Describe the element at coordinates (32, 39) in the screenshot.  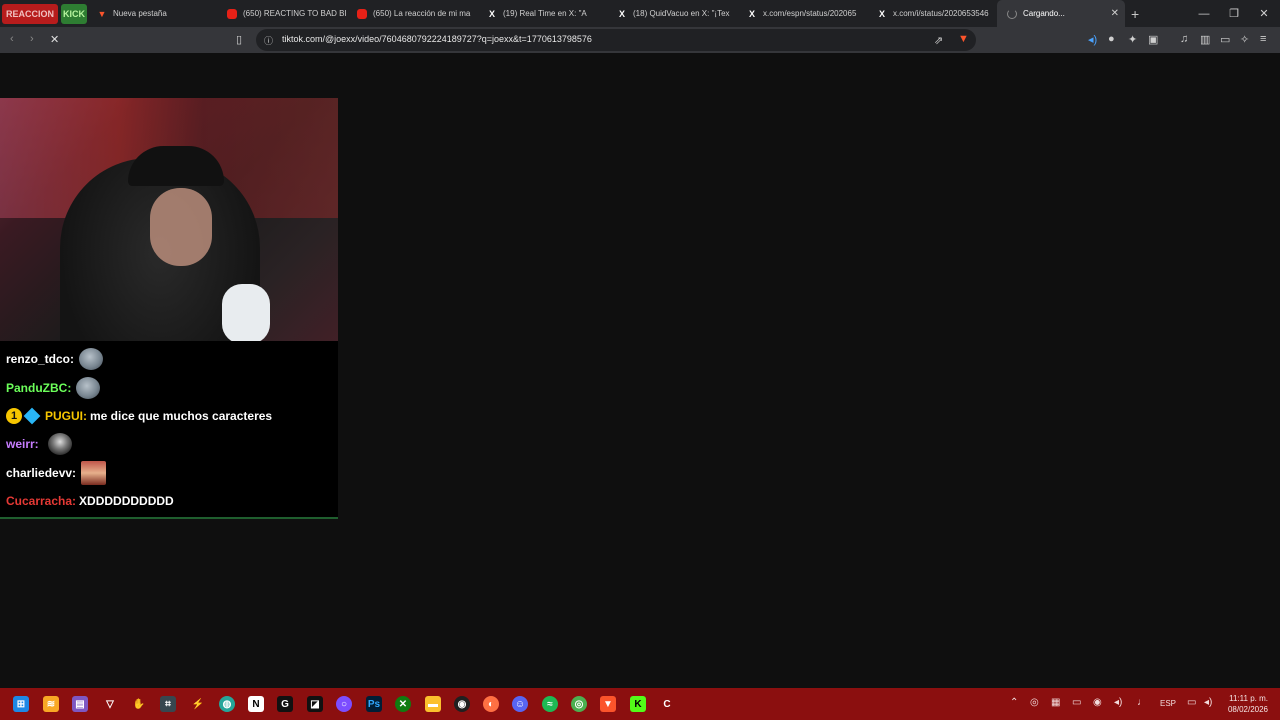
I see `forward-icon: ›` at that location.